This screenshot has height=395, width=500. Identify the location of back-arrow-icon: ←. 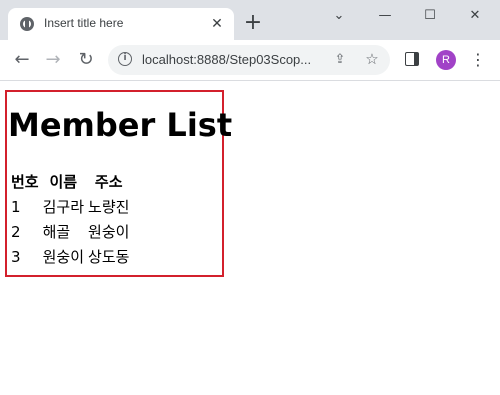
(22, 60).